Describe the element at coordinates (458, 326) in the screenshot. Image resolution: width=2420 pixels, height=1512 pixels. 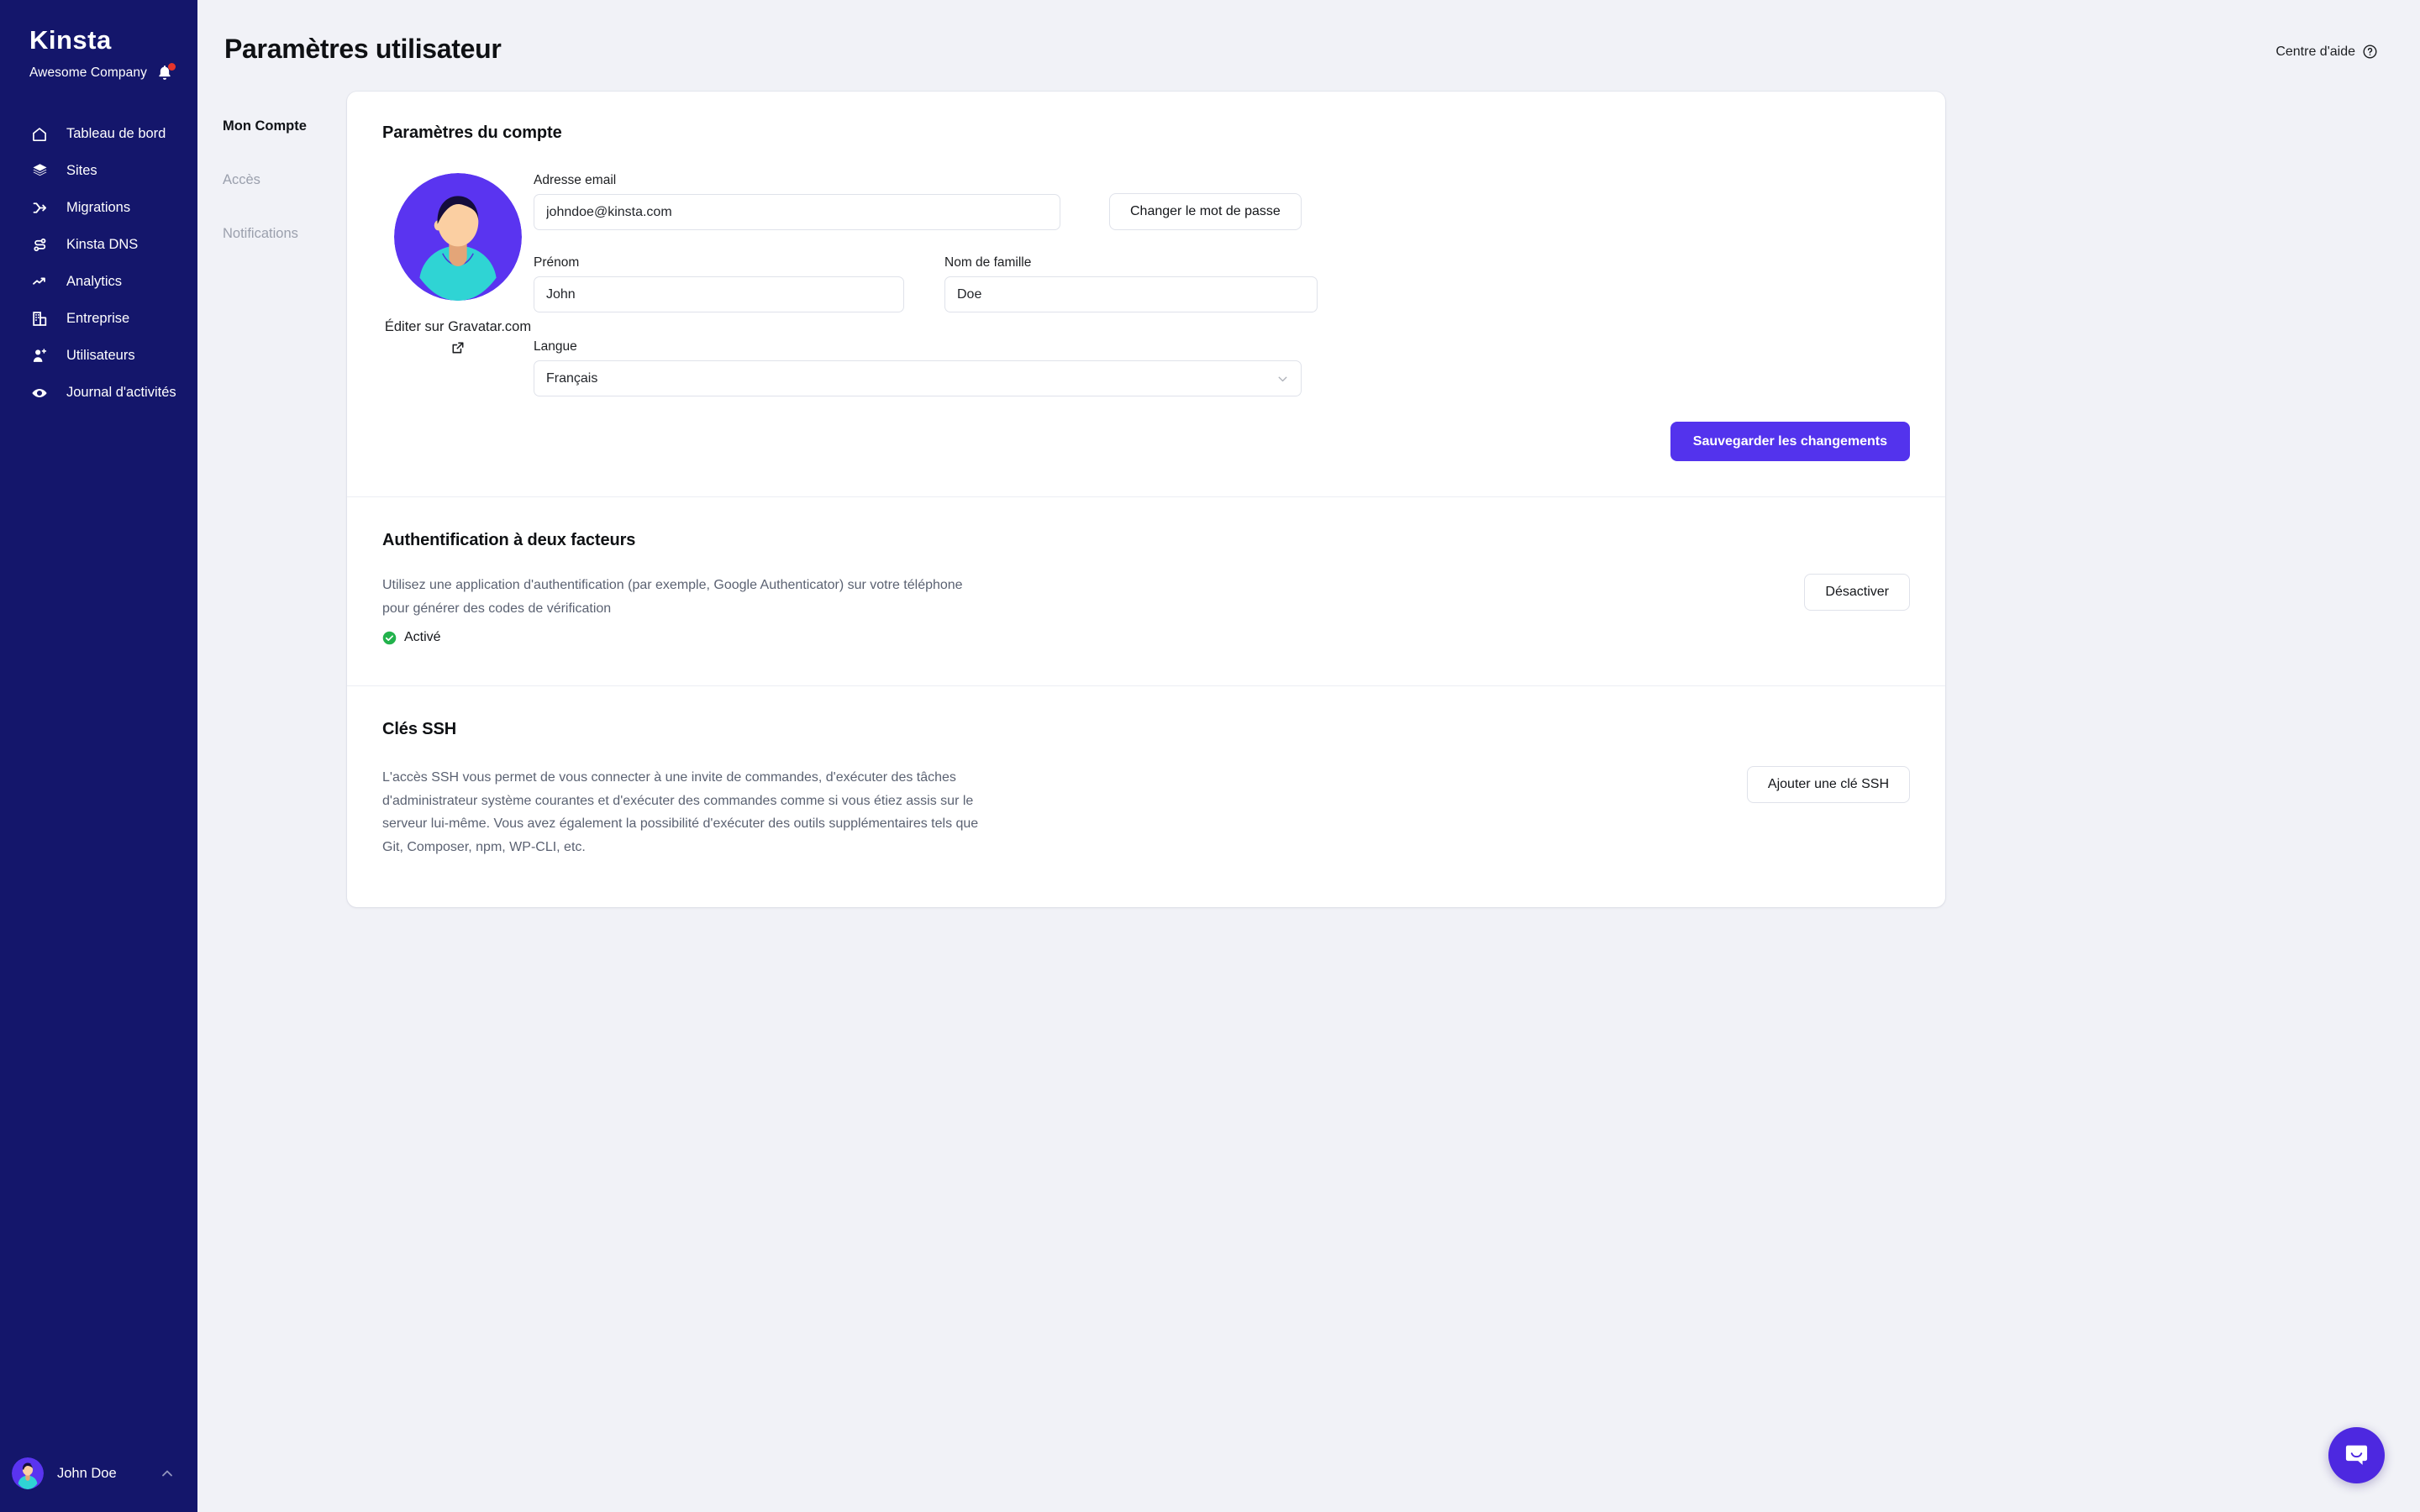
I see `gravatar-link-label: Éditer sur Gravatar.com` at that location.